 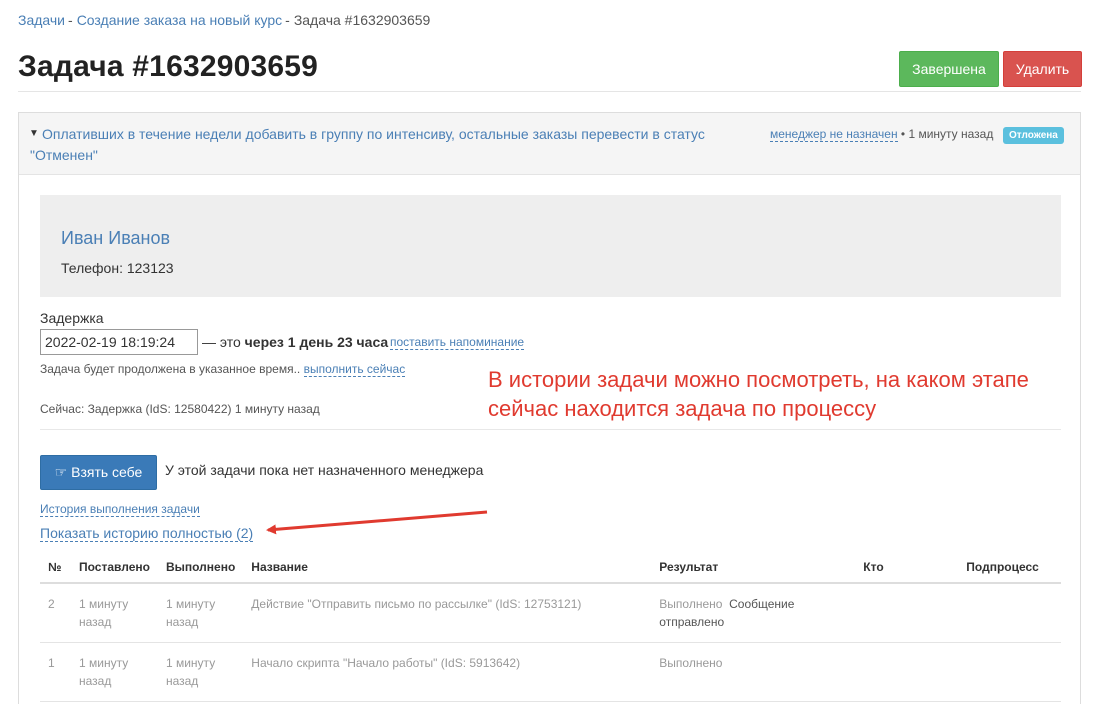 What do you see at coordinates (55, 613) in the screenshot?
I see `cell-number: 2` at bounding box center [55, 613].